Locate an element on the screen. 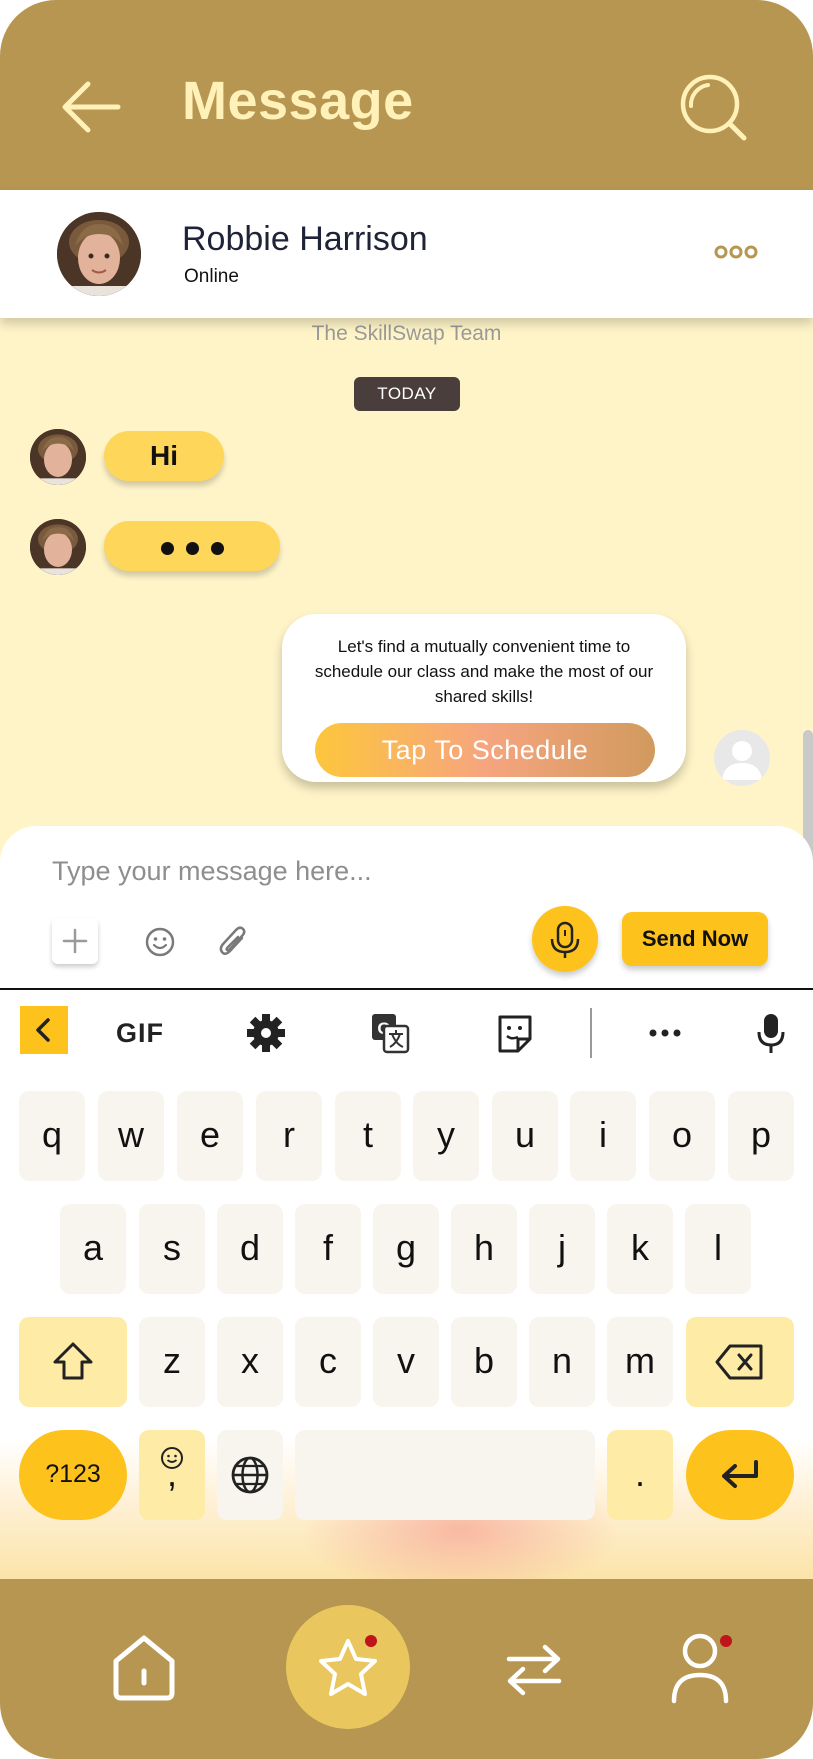 The width and height of the screenshot is (813, 1759). shift-icon is located at coordinates (73, 1361).